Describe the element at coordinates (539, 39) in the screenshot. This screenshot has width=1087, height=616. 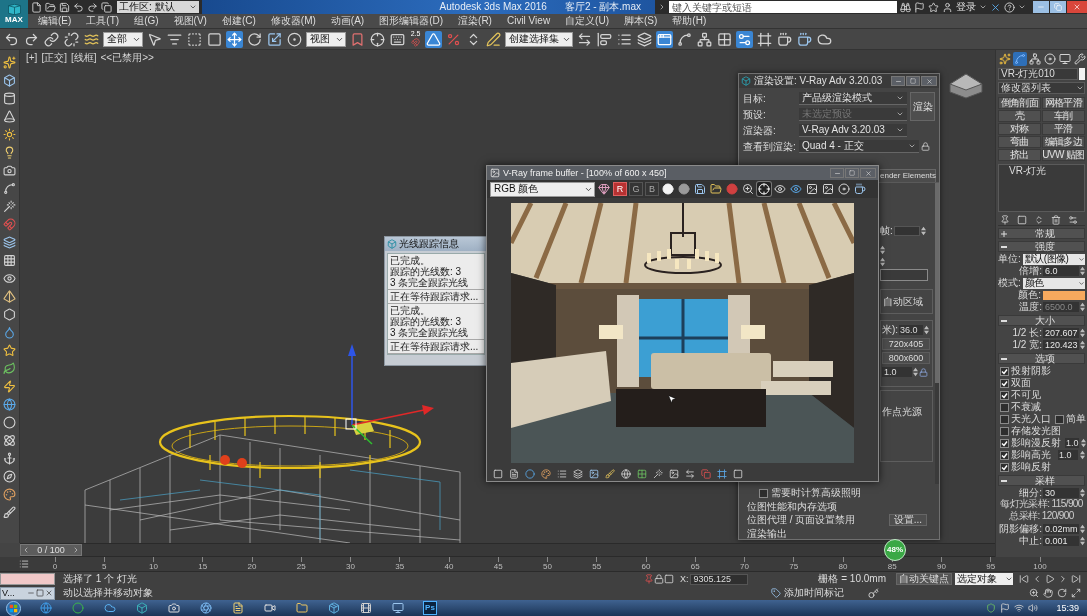
I see `toolbar-dropdown: 创建选择集` at that location.